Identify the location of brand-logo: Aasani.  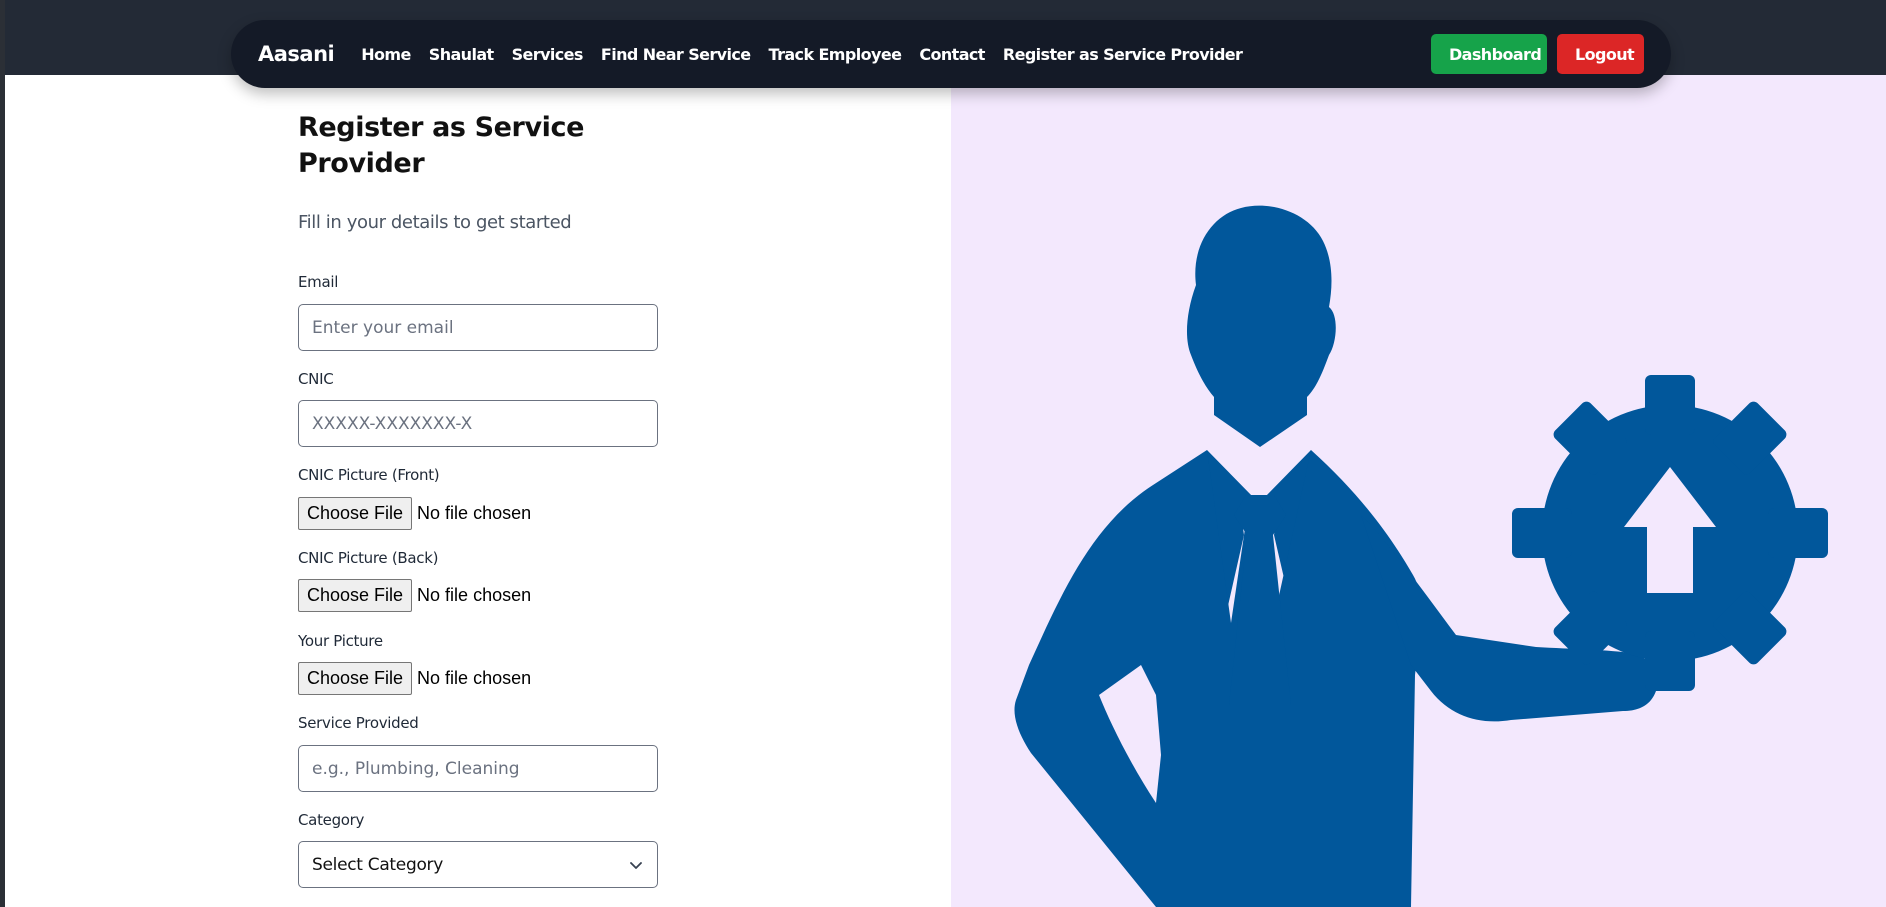
(296, 54).